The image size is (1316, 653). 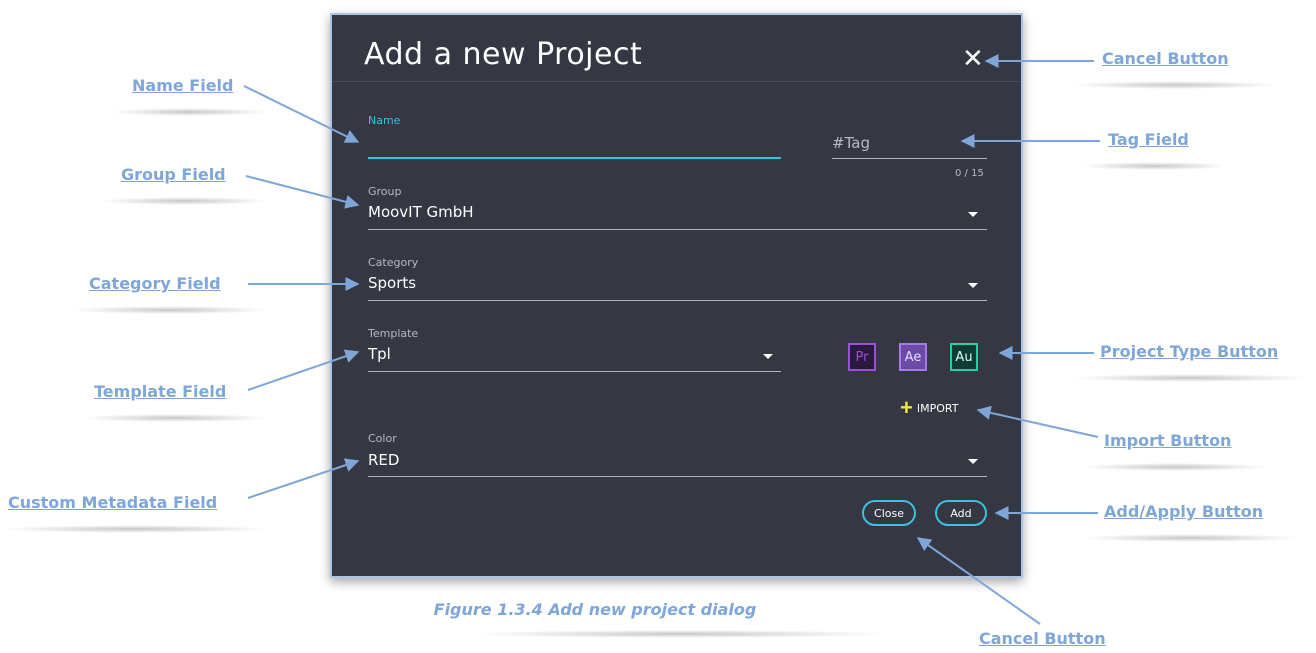 I want to click on group-label: Group, so click(x=385, y=191).